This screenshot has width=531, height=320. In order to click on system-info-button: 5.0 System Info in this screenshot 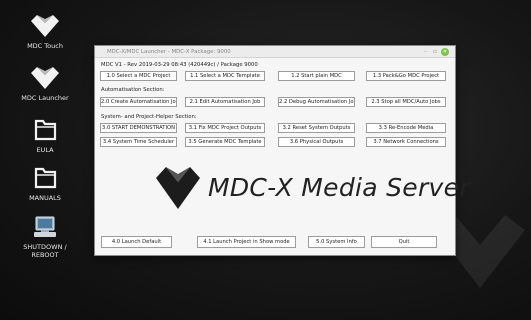, I will do `click(336, 242)`.